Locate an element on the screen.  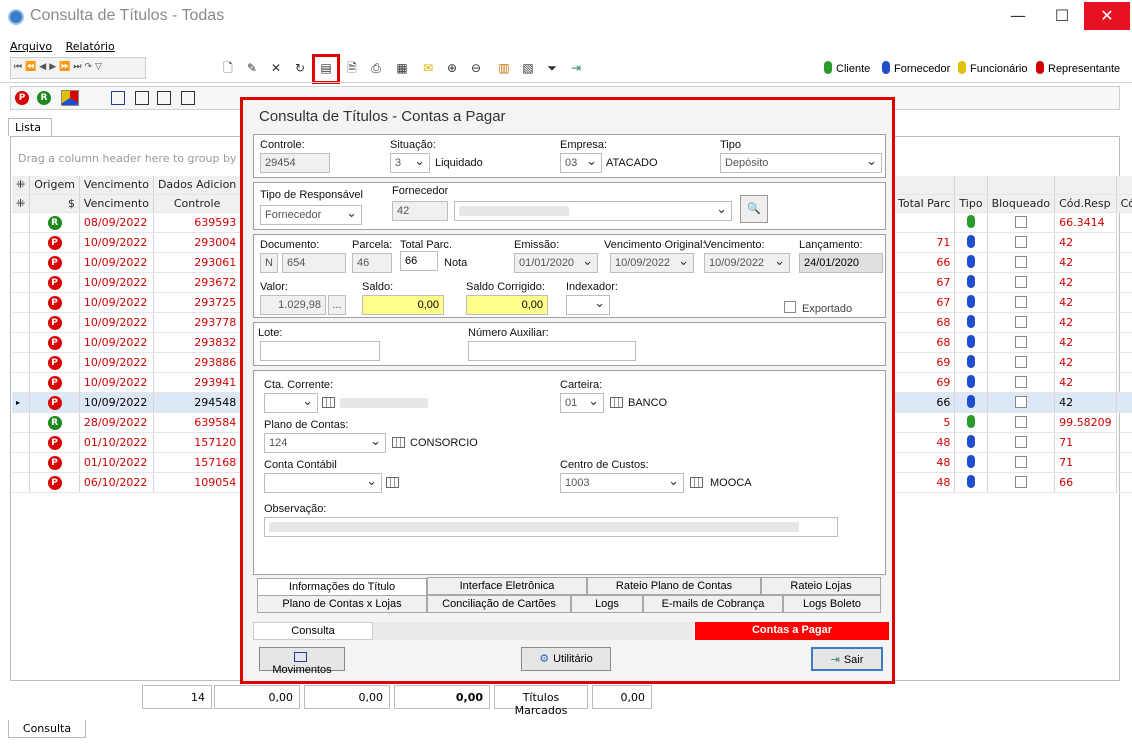
utilitario-button: ⚙ Utilitário is located at coordinates (566, 659).